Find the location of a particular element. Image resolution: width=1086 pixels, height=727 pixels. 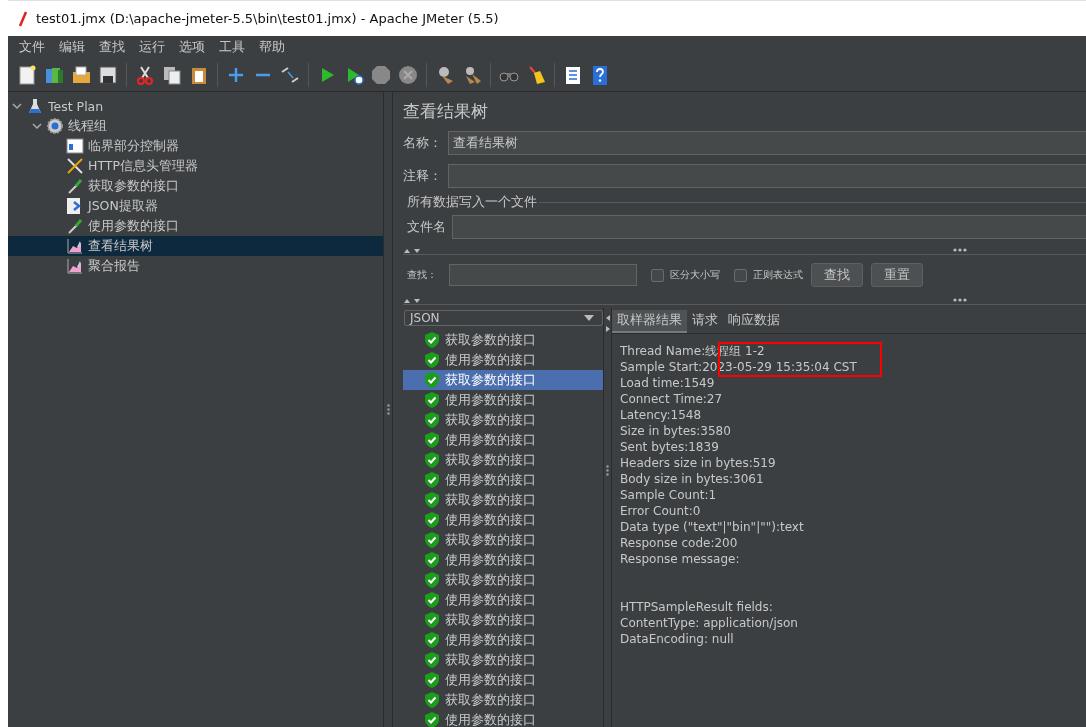

menu-item: 运行 is located at coordinates (152, 47).